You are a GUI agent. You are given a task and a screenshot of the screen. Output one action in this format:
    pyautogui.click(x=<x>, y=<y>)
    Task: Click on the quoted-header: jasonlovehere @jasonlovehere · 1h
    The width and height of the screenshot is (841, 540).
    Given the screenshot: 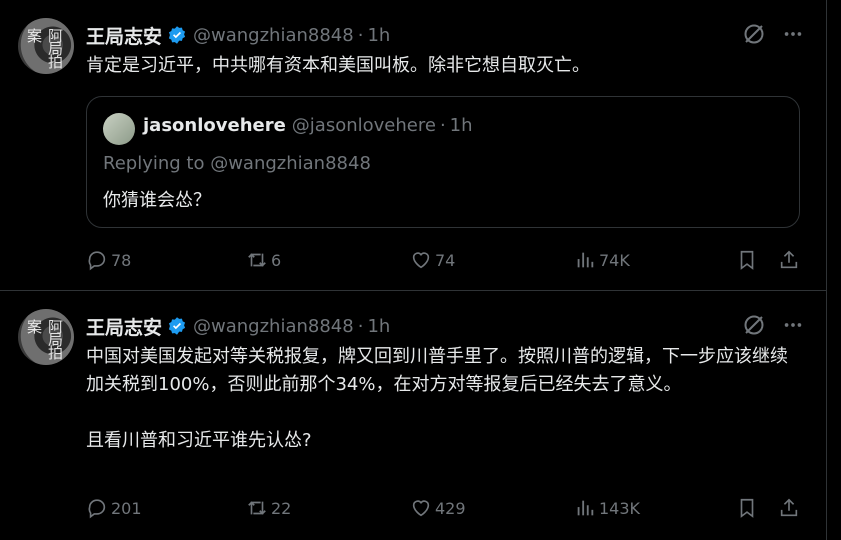 What is the action you would take?
    pyautogui.click(x=308, y=125)
    